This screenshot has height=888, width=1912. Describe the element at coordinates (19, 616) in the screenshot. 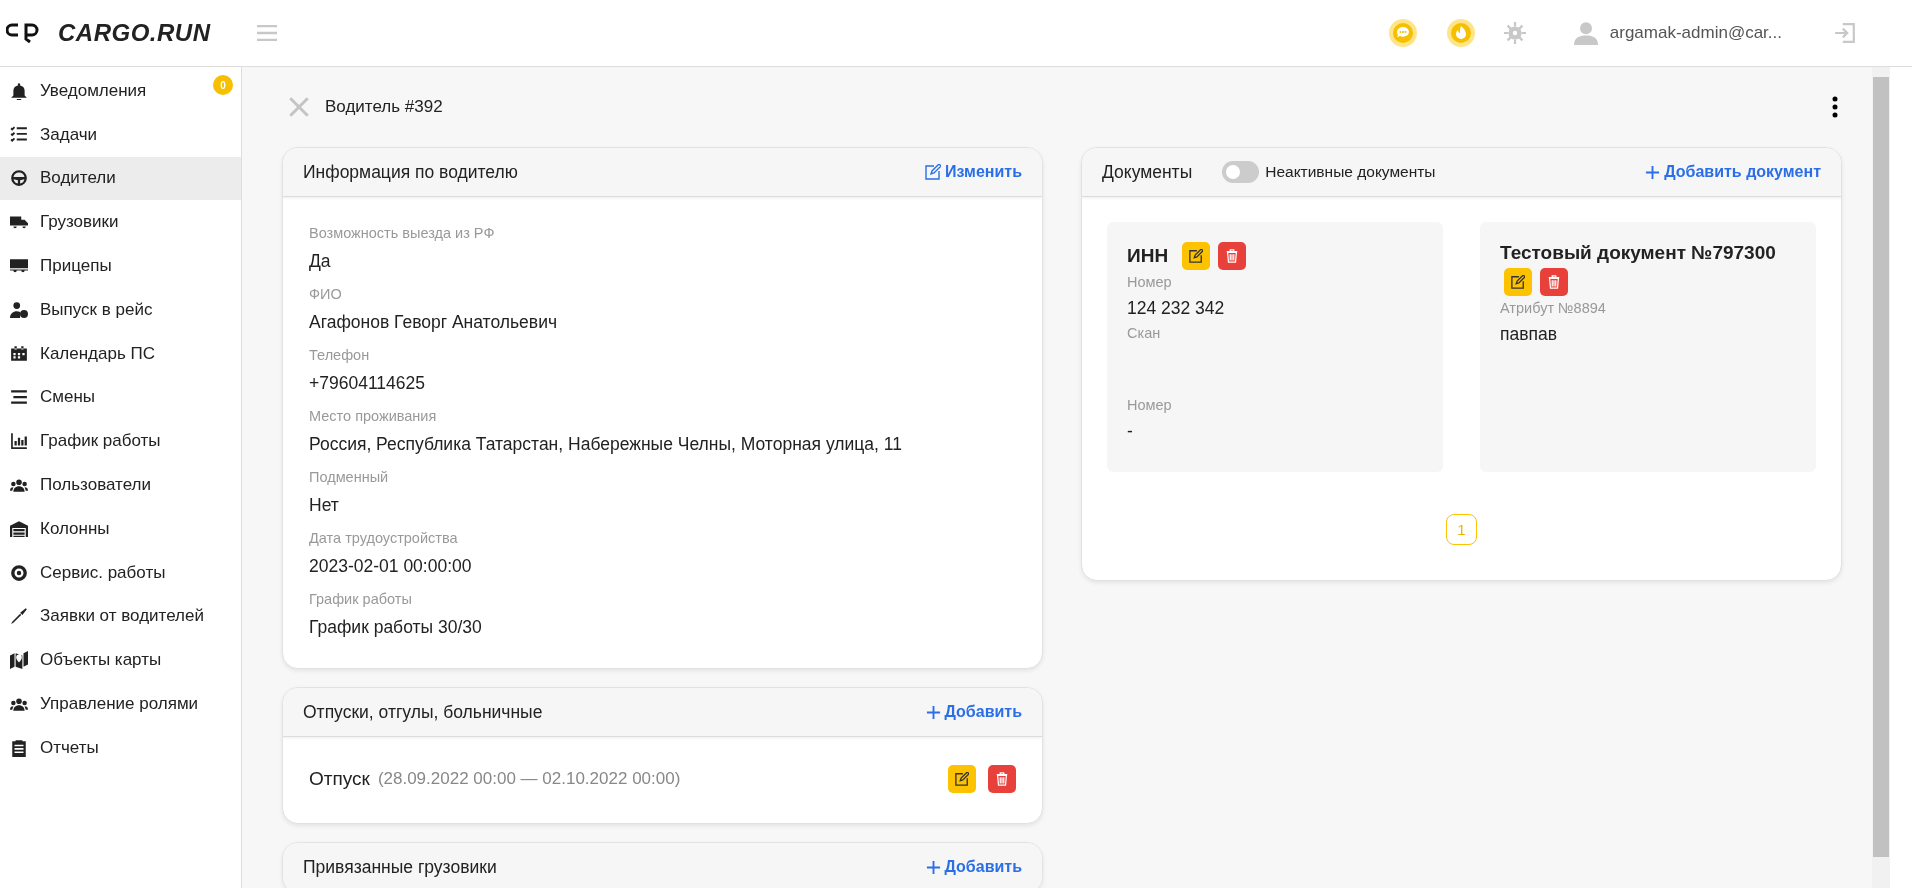

I see `screwdriver-icon` at that location.